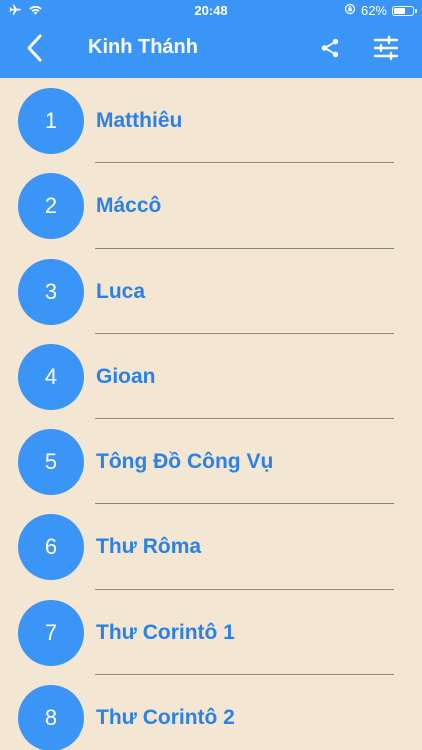  I want to click on book-name: Thư Corintô 2, so click(165, 718).